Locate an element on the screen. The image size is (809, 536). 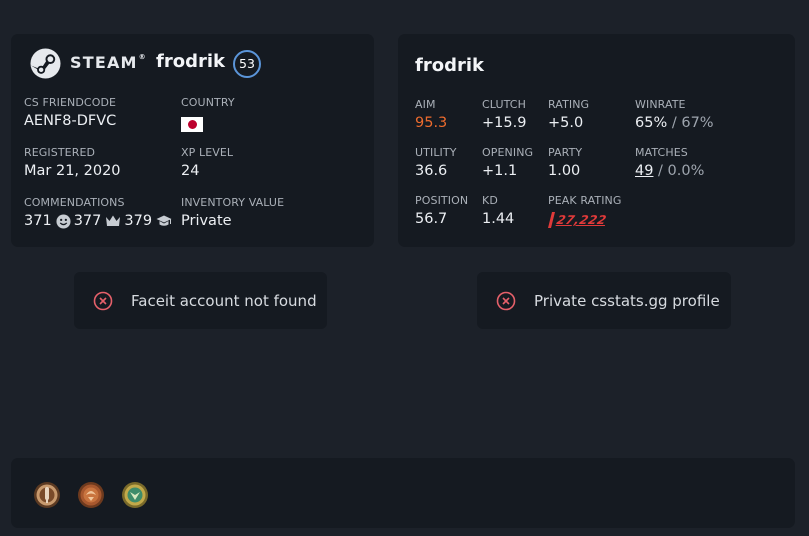
registered-label: REGISTERED is located at coordinates (60, 152).